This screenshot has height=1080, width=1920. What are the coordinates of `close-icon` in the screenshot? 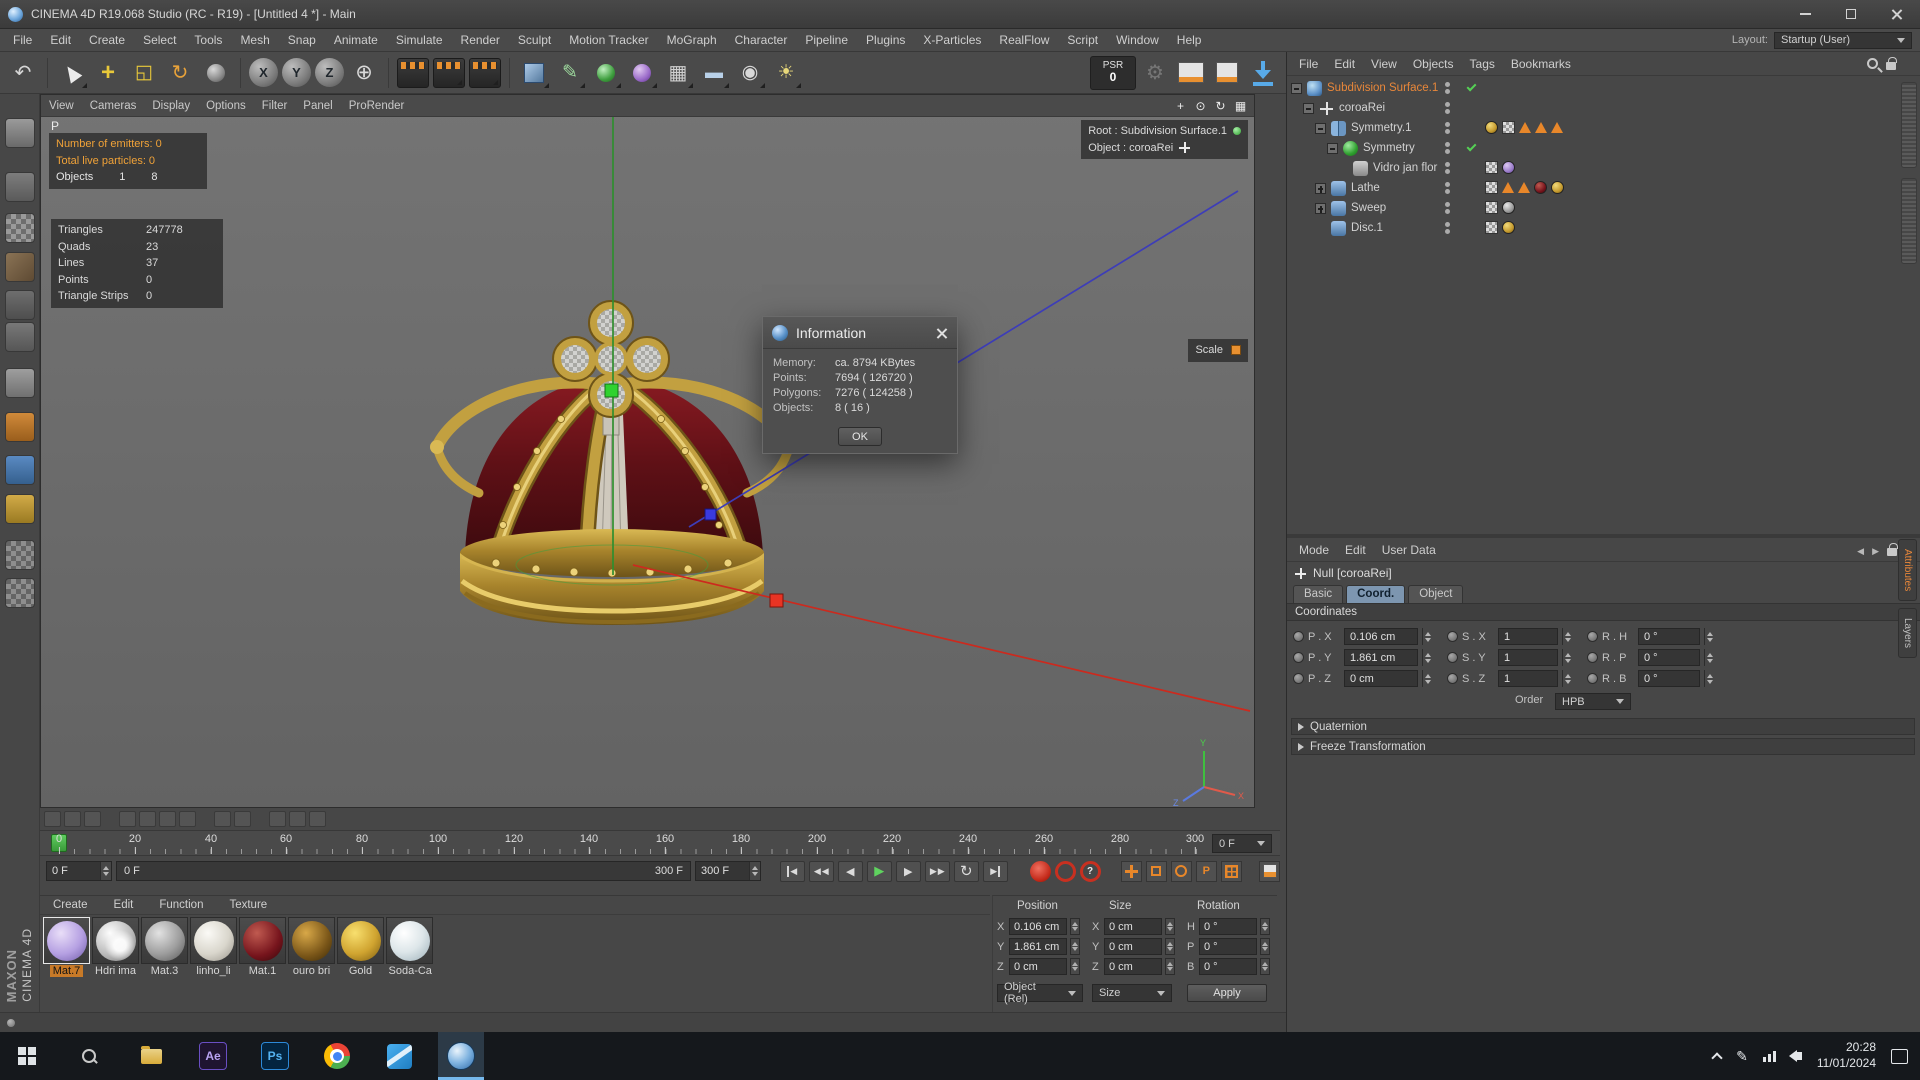 It's located at (942, 333).